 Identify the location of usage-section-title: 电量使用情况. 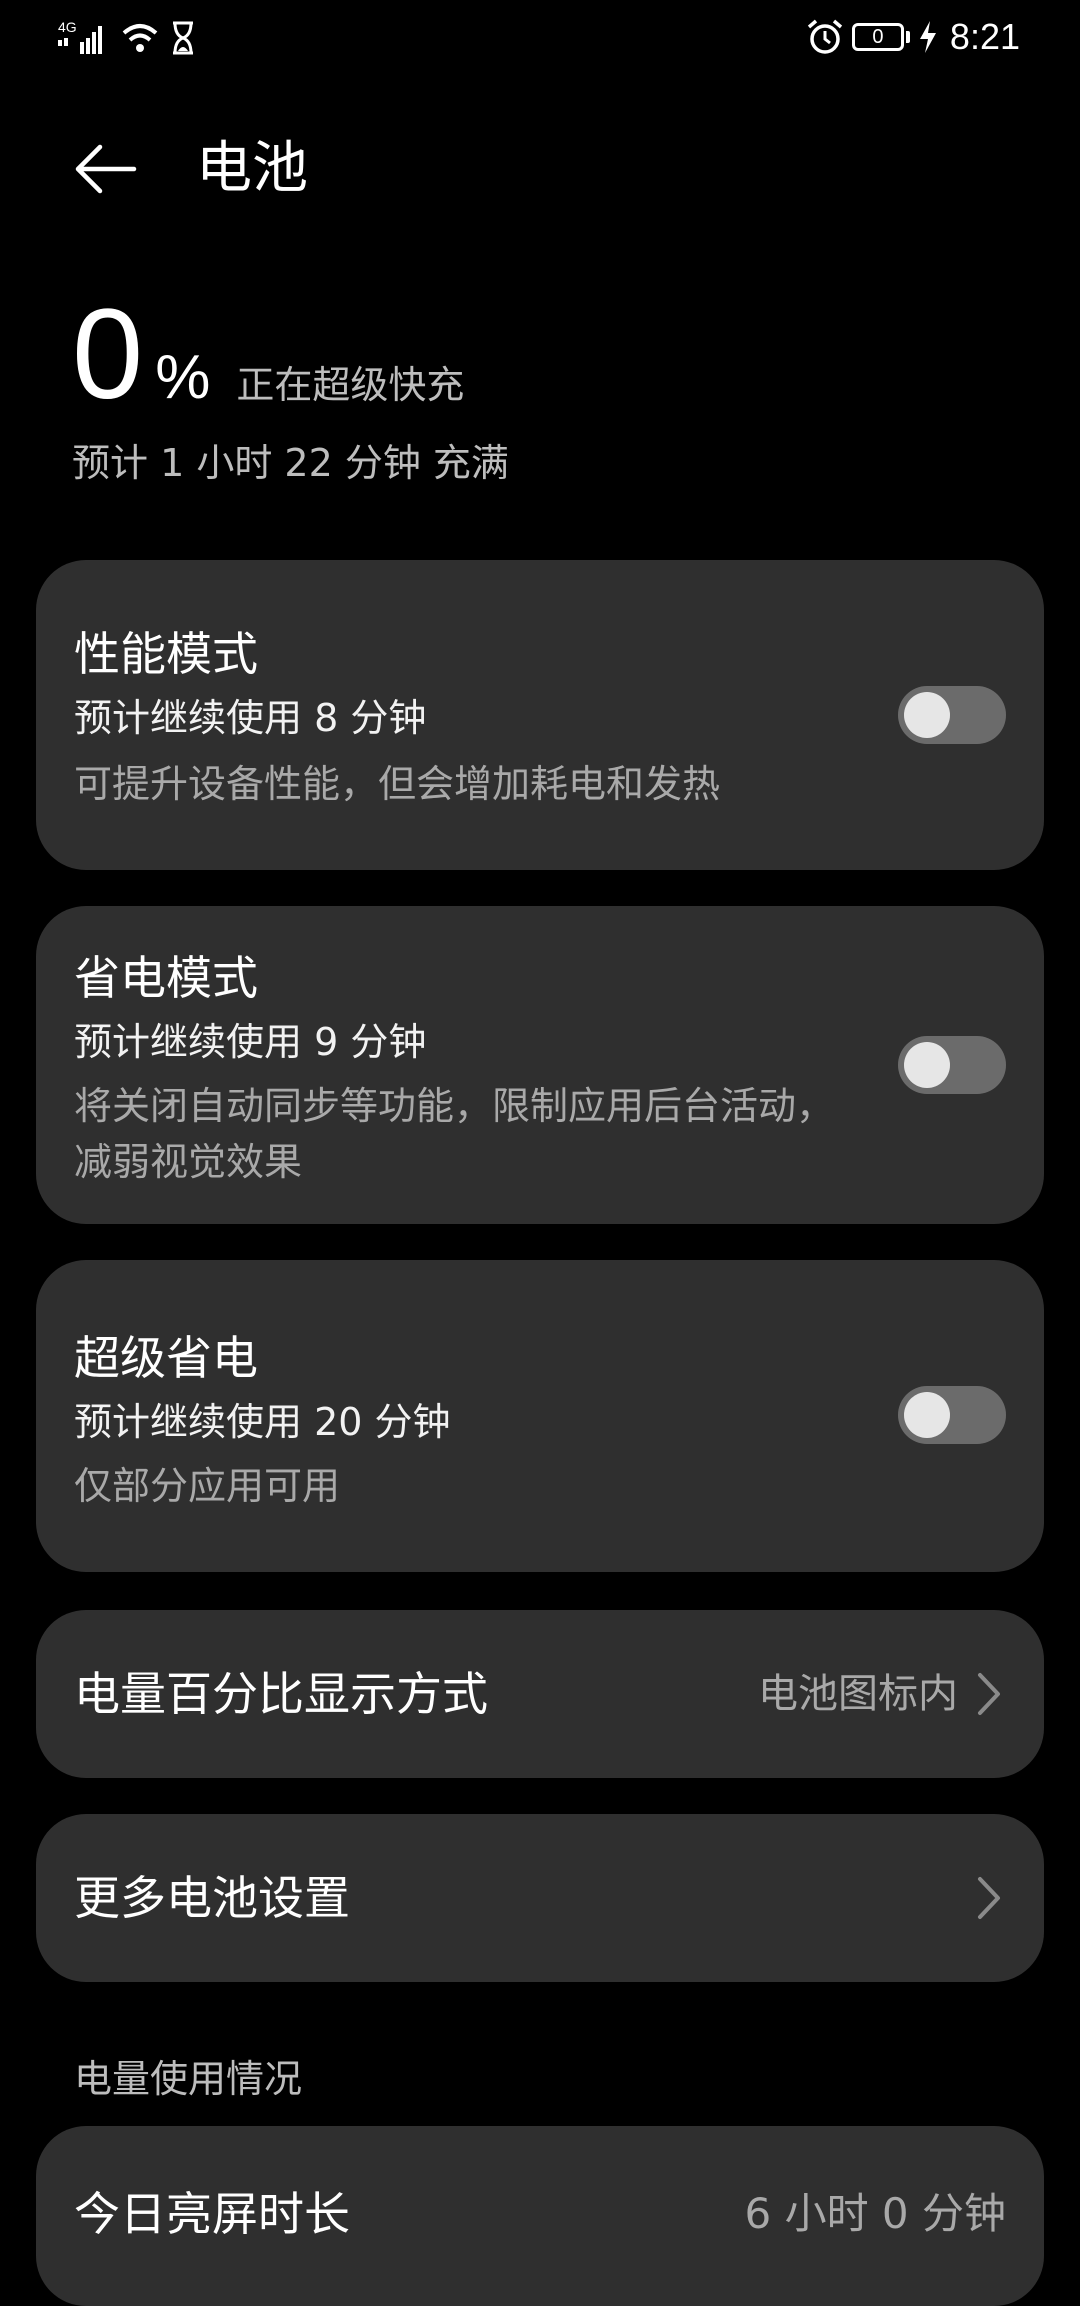
(188, 2079).